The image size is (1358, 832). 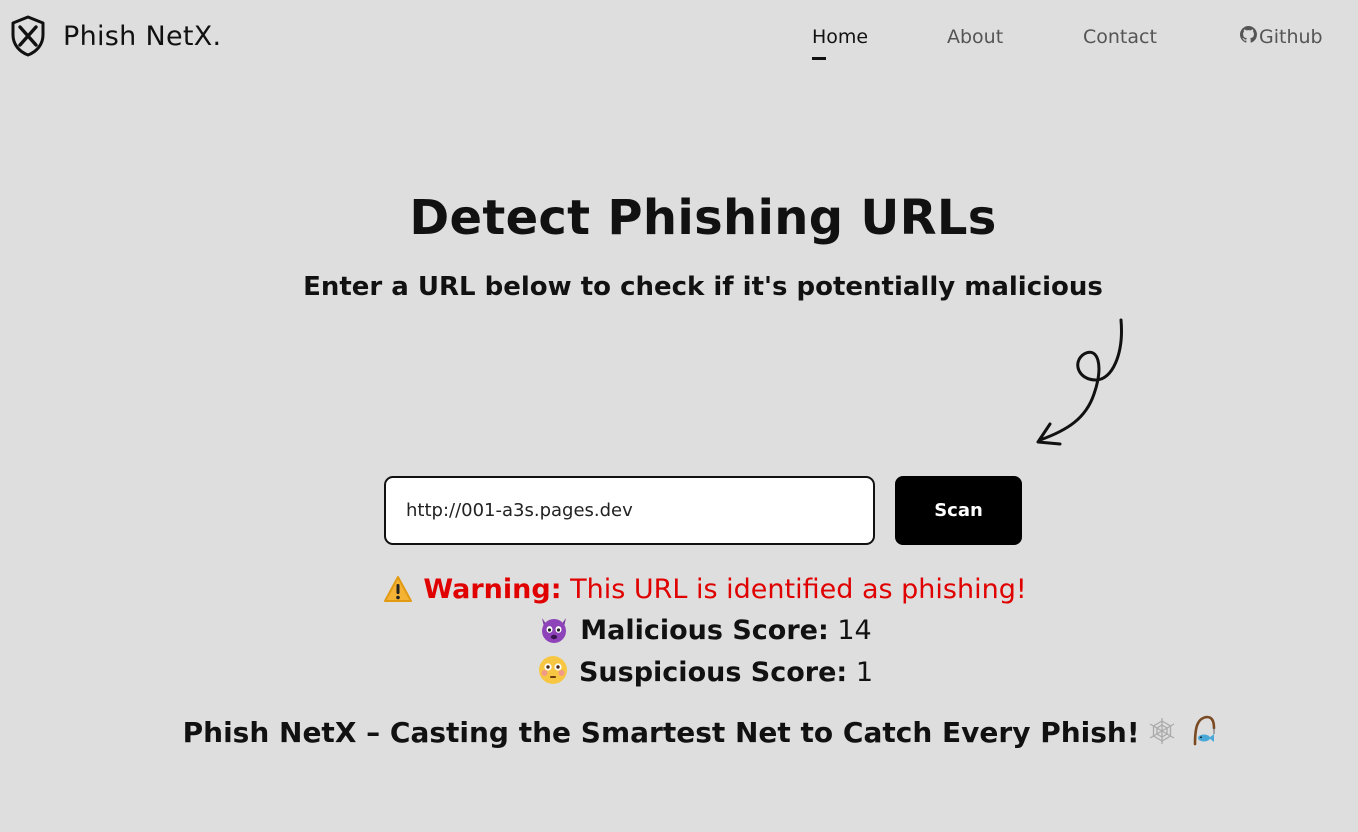 What do you see at coordinates (1249, 37) in the screenshot?
I see `github-icon` at bounding box center [1249, 37].